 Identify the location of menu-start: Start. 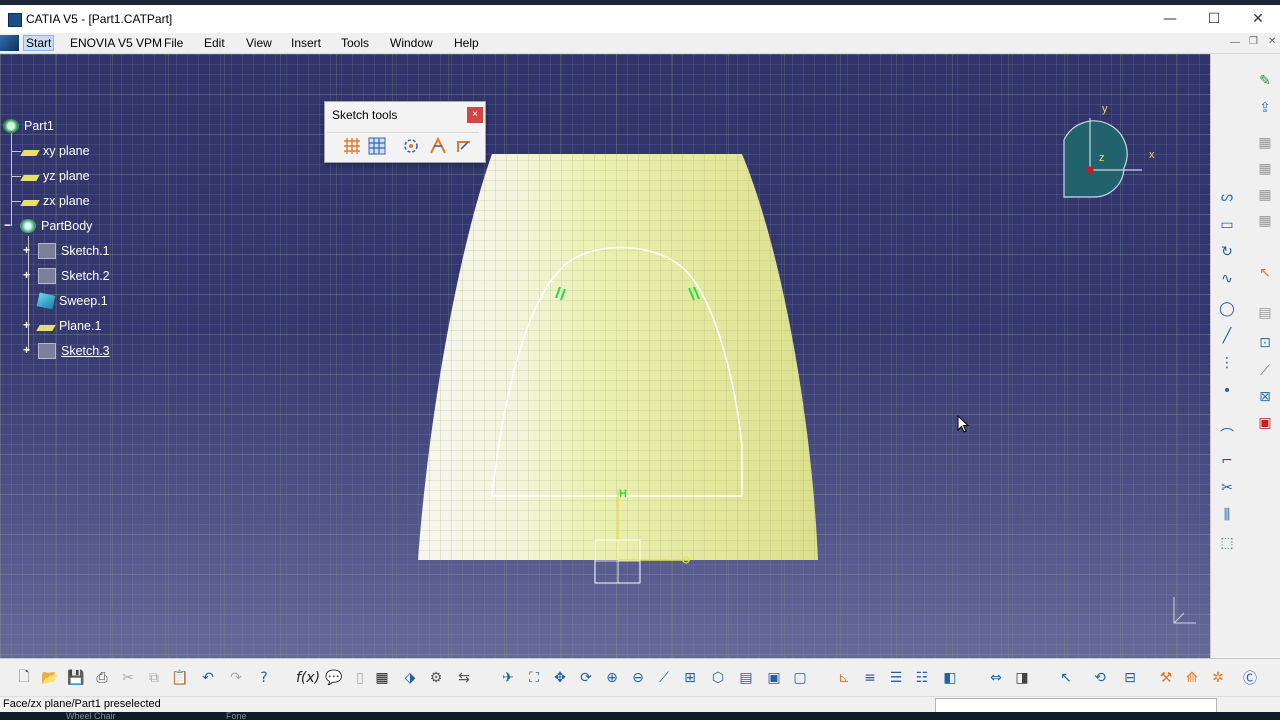
(38, 43).